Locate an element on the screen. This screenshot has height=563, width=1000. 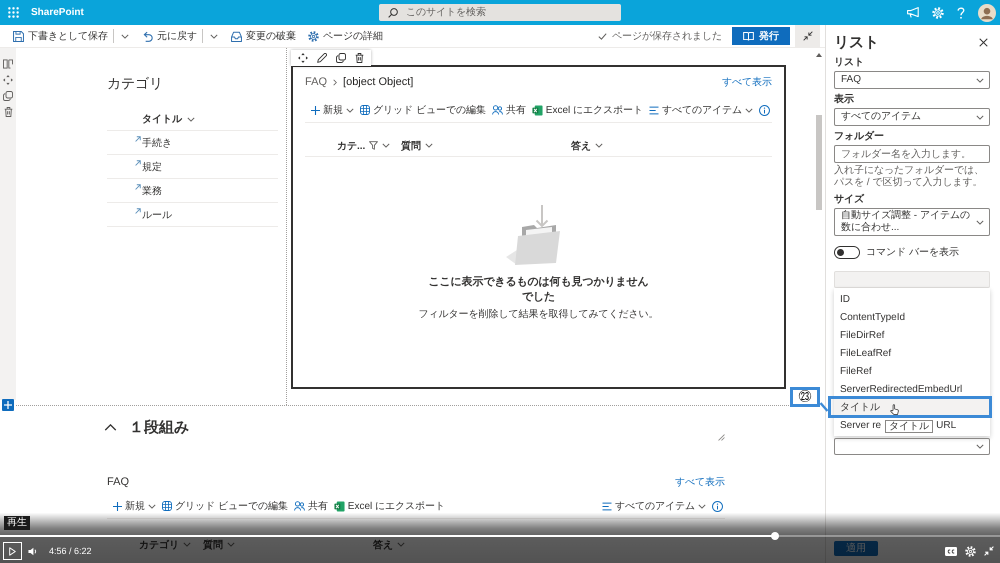
avatar-icon is located at coordinates (987, 13).